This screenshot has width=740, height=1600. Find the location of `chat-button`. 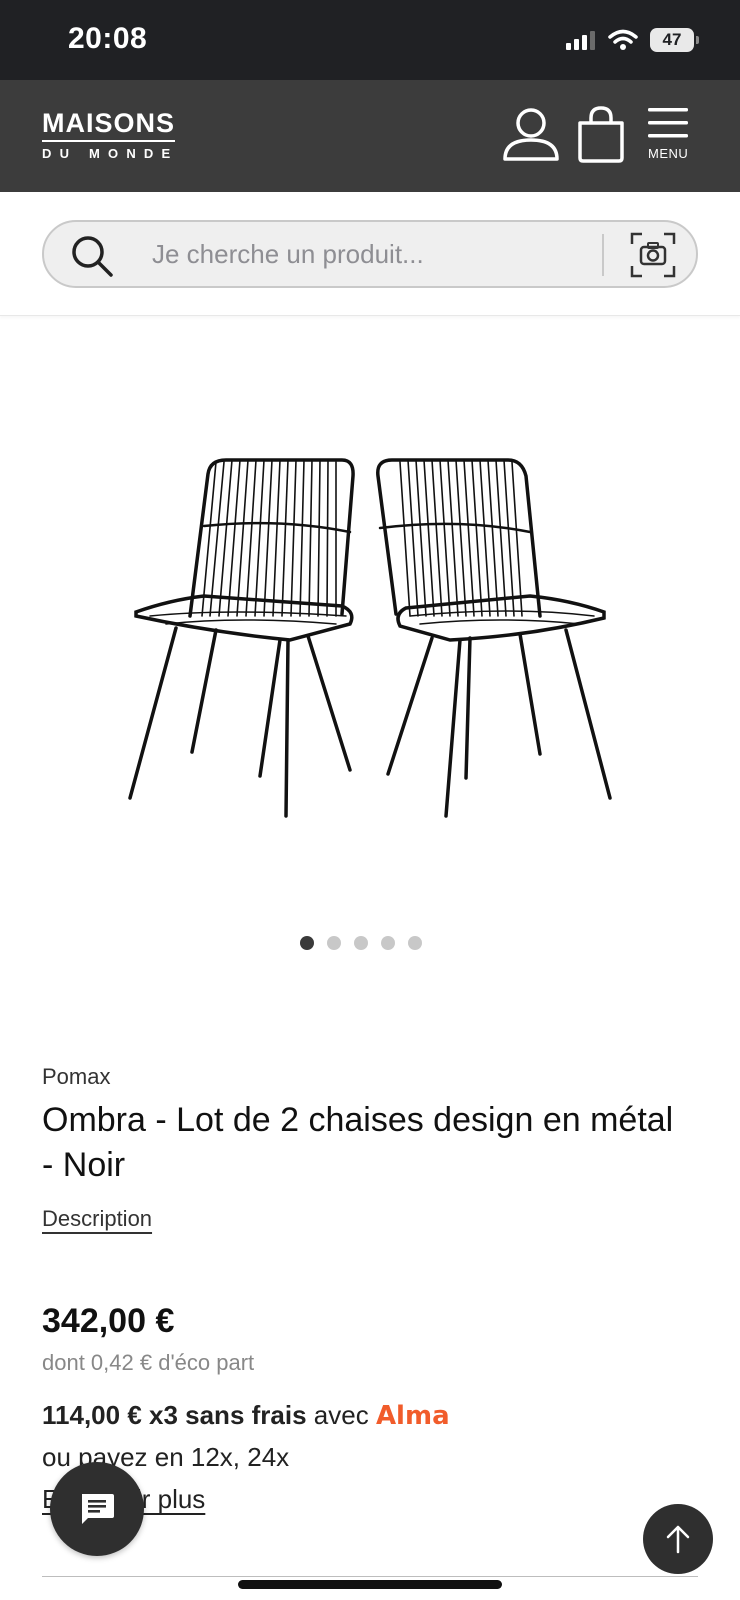

chat-button is located at coordinates (97, 1509).